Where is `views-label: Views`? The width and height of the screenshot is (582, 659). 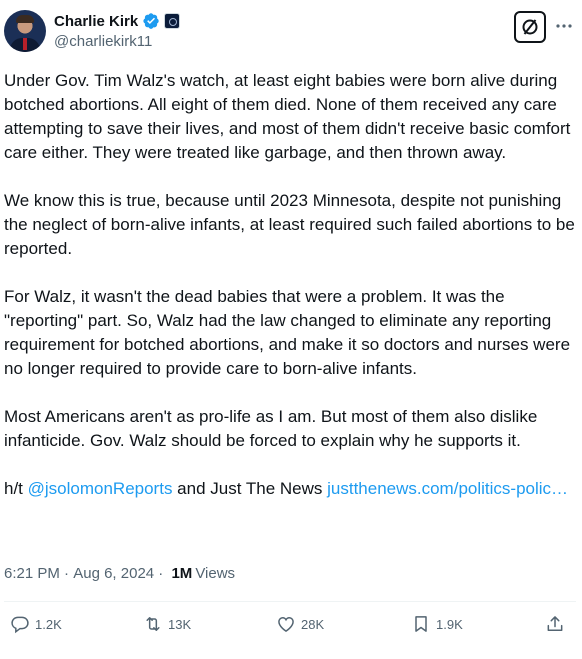
views-label: Views is located at coordinates (215, 573).